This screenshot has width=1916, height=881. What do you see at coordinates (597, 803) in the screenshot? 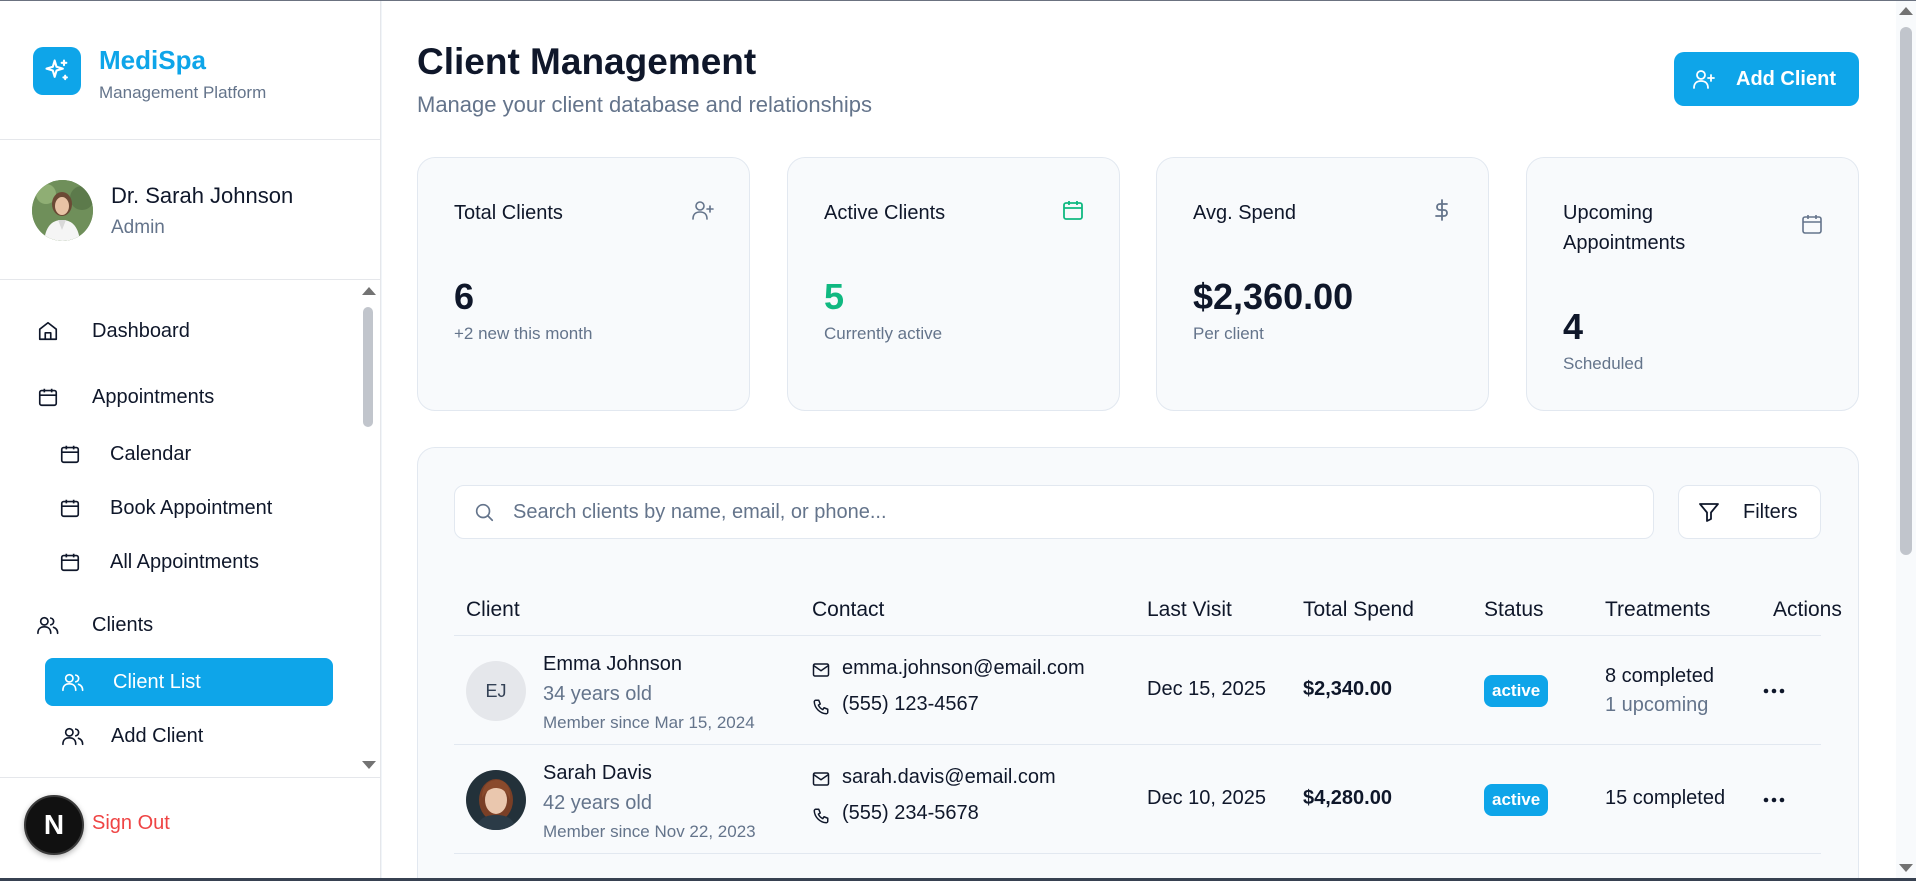
I see `client-age: 42 years old` at bounding box center [597, 803].